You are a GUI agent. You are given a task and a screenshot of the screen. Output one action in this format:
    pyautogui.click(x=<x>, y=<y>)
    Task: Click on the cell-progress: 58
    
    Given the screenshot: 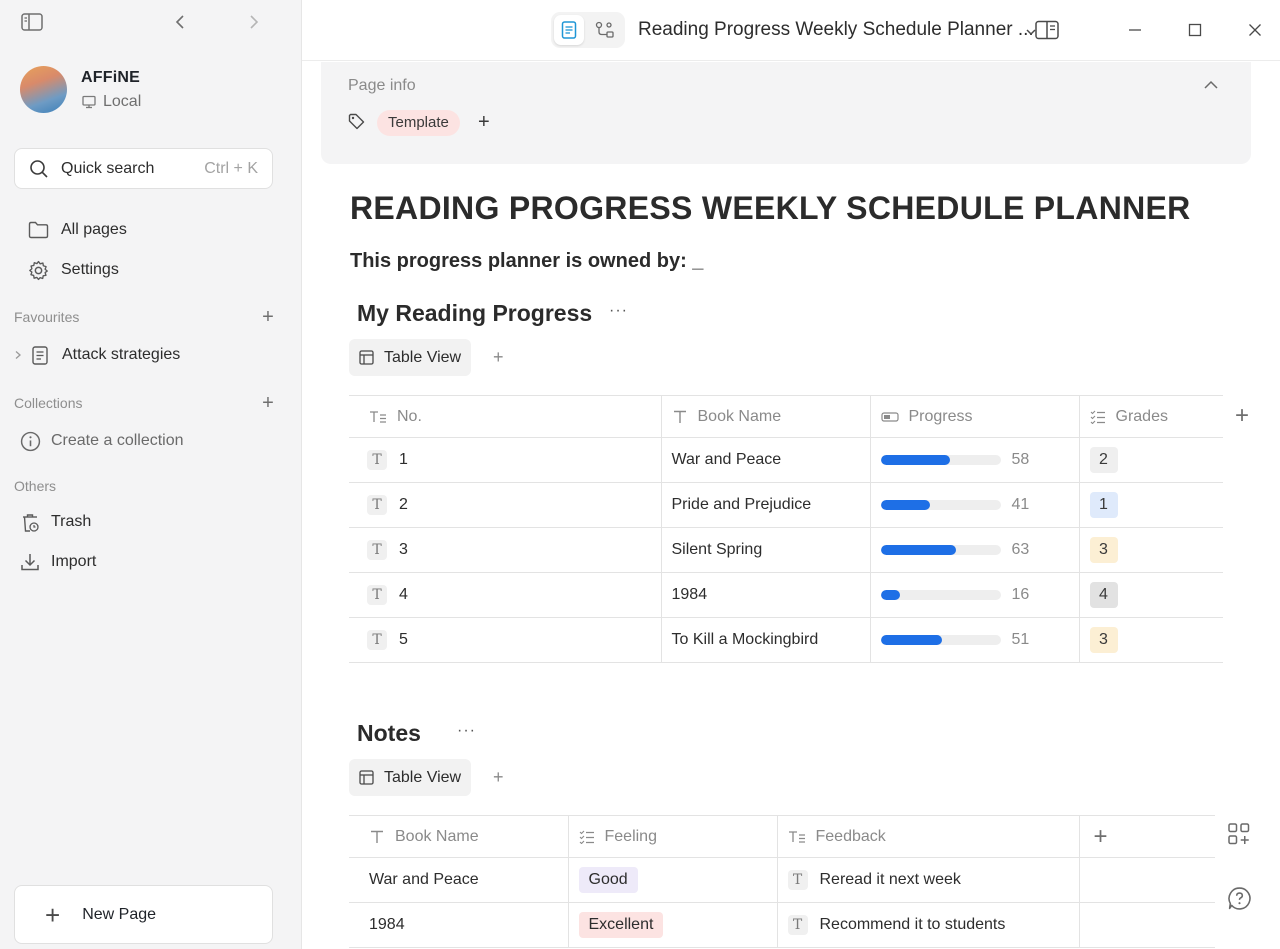 What is the action you would take?
    pyautogui.click(x=974, y=460)
    